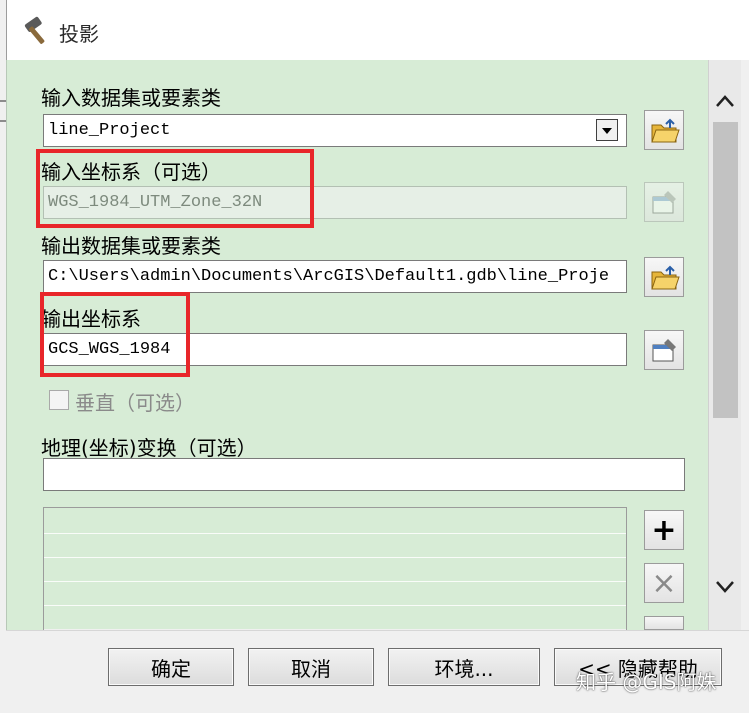 This screenshot has width=749, height=713. I want to click on vertical-label: 垂直（可选）, so click(135, 403).